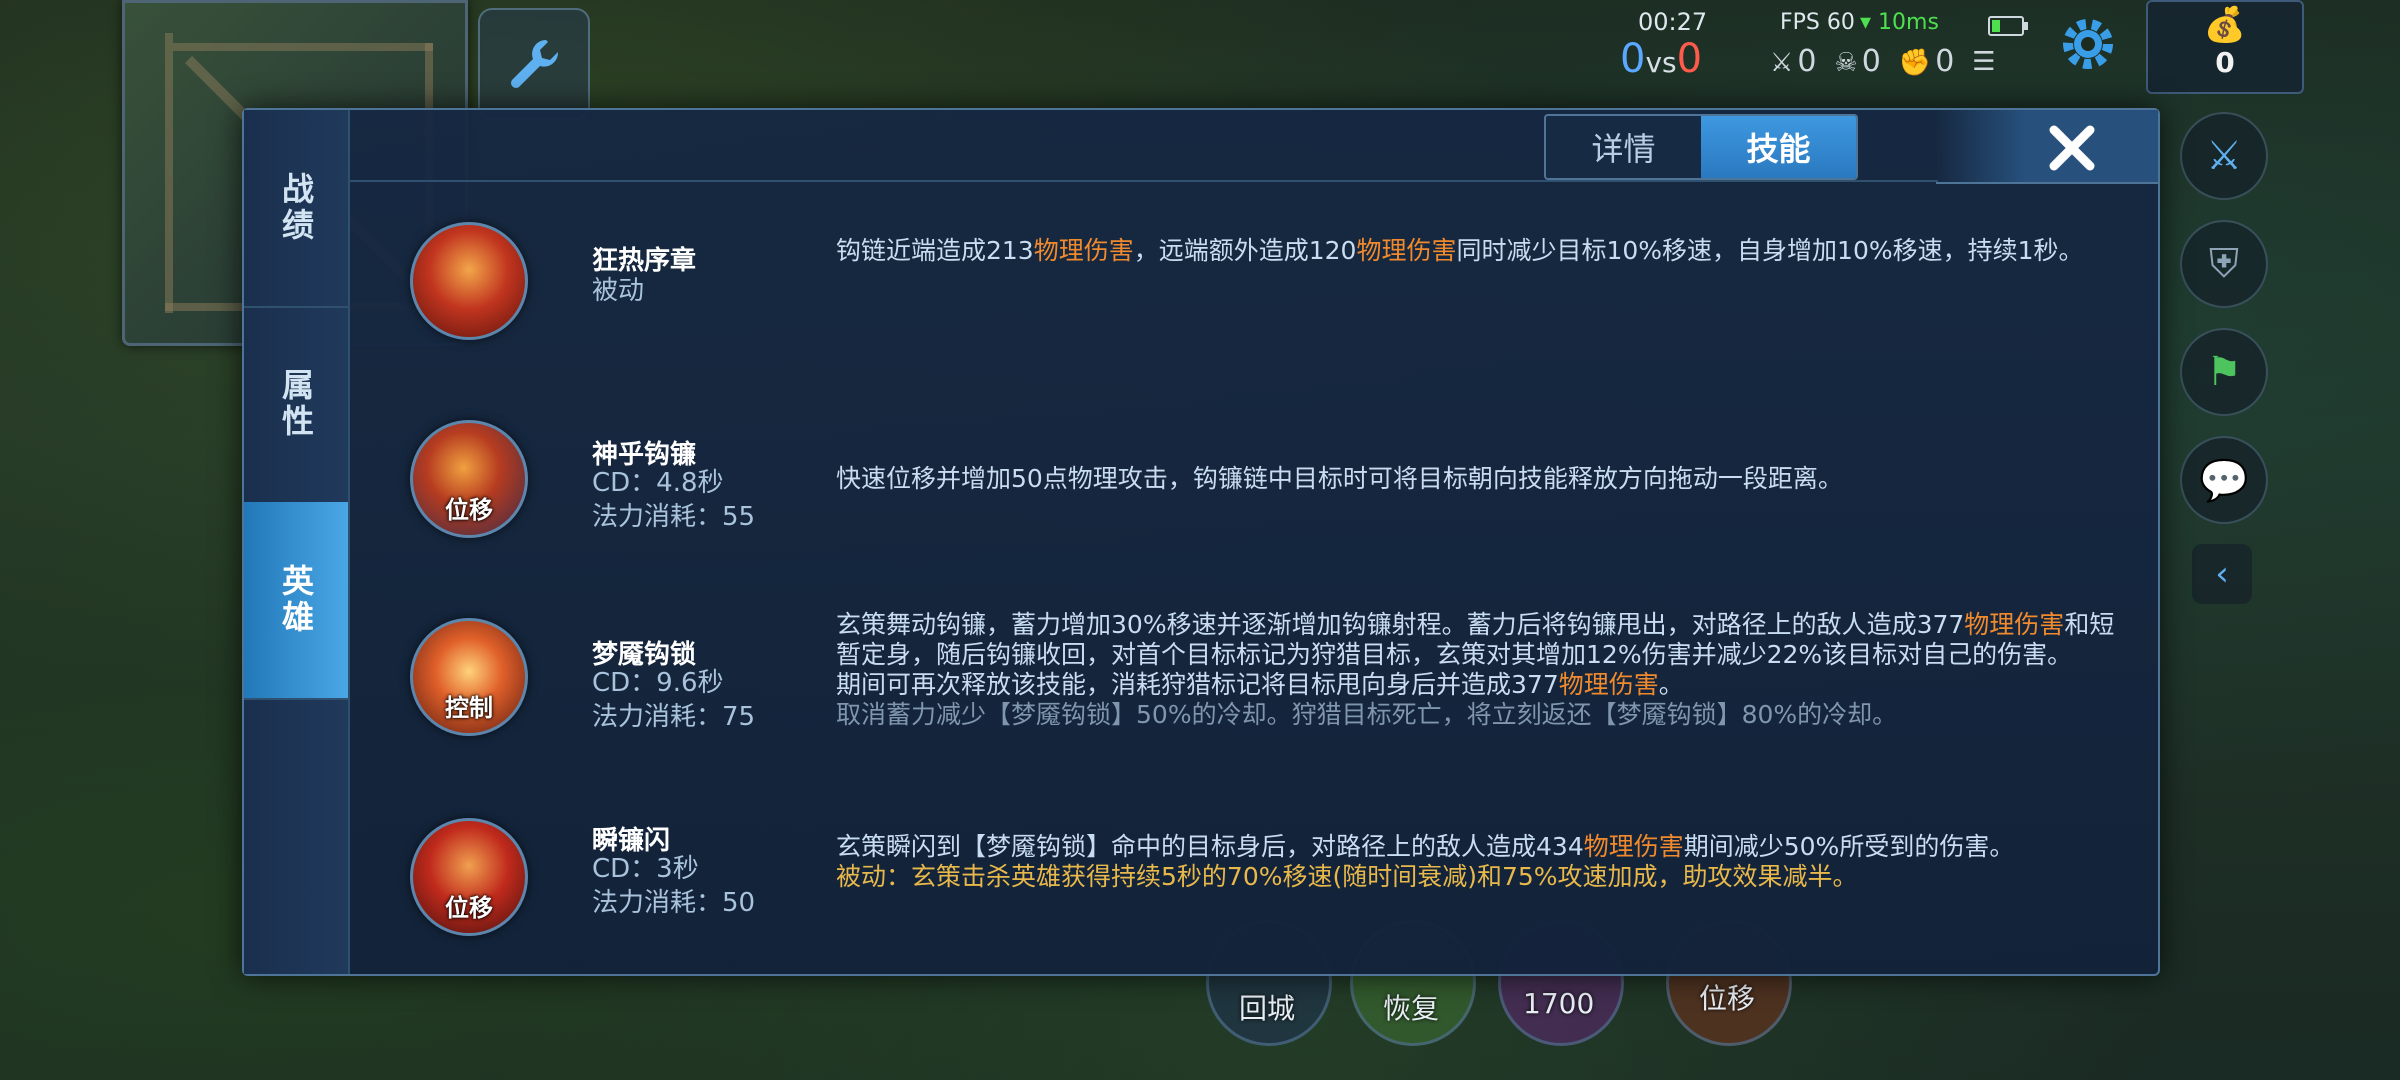 Image resolution: width=2400 pixels, height=1080 pixels. I want to click on gold-value: 0, so click(2225, 62).